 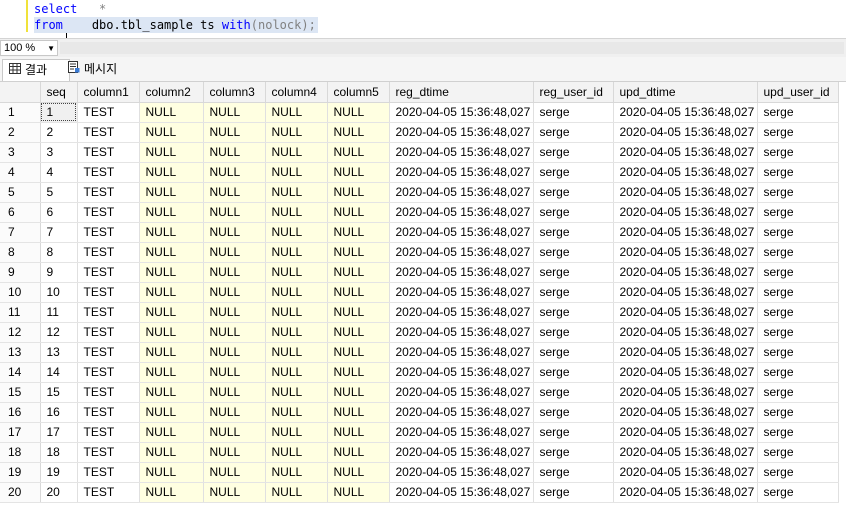 I want to click on table-cell: 7, so click(x=59, y=232).